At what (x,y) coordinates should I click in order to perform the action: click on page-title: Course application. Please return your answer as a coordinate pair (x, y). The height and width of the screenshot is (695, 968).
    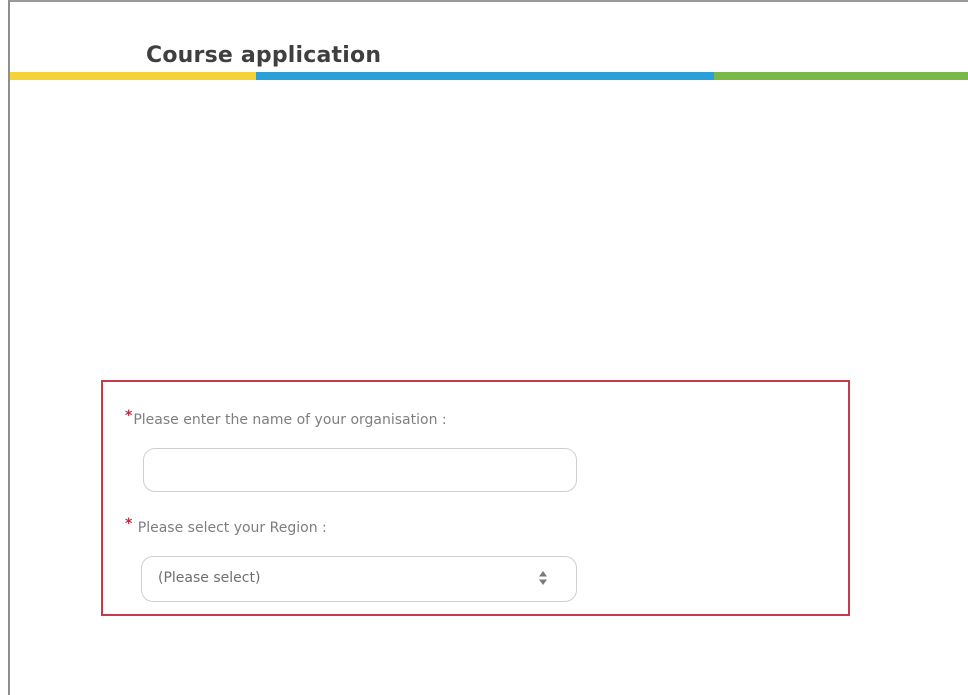
    Looking at the image, I should click on (264, 55).